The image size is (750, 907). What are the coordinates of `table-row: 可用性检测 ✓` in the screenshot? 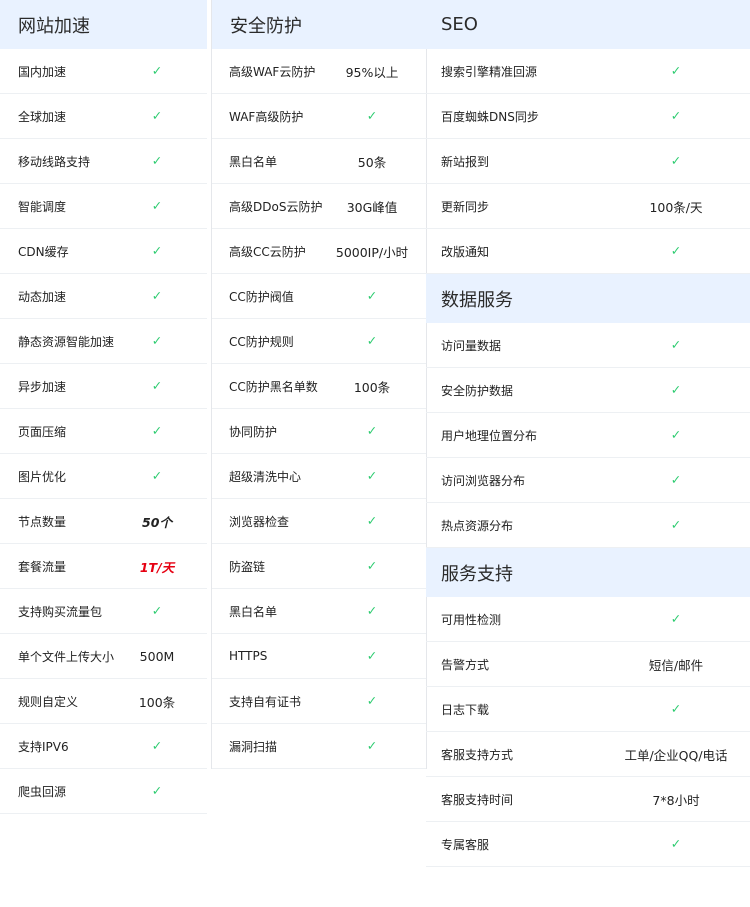 It's located at (588, 619).